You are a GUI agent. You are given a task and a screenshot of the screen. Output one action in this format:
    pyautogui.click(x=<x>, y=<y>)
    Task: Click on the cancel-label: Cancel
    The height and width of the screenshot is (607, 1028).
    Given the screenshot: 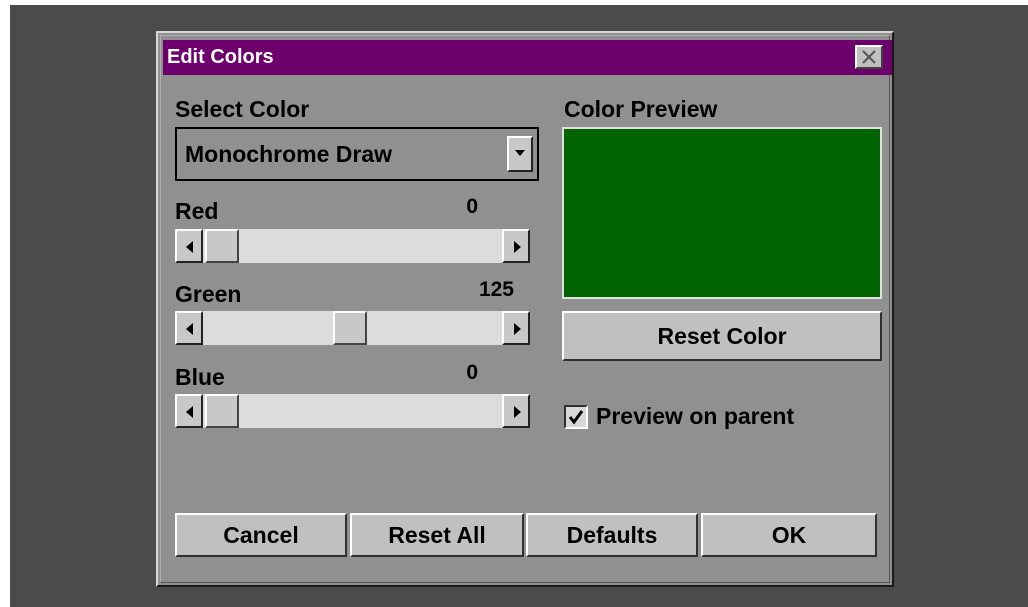 What is the action you would take?
    pyautogui.click(x=261, y=535)
    